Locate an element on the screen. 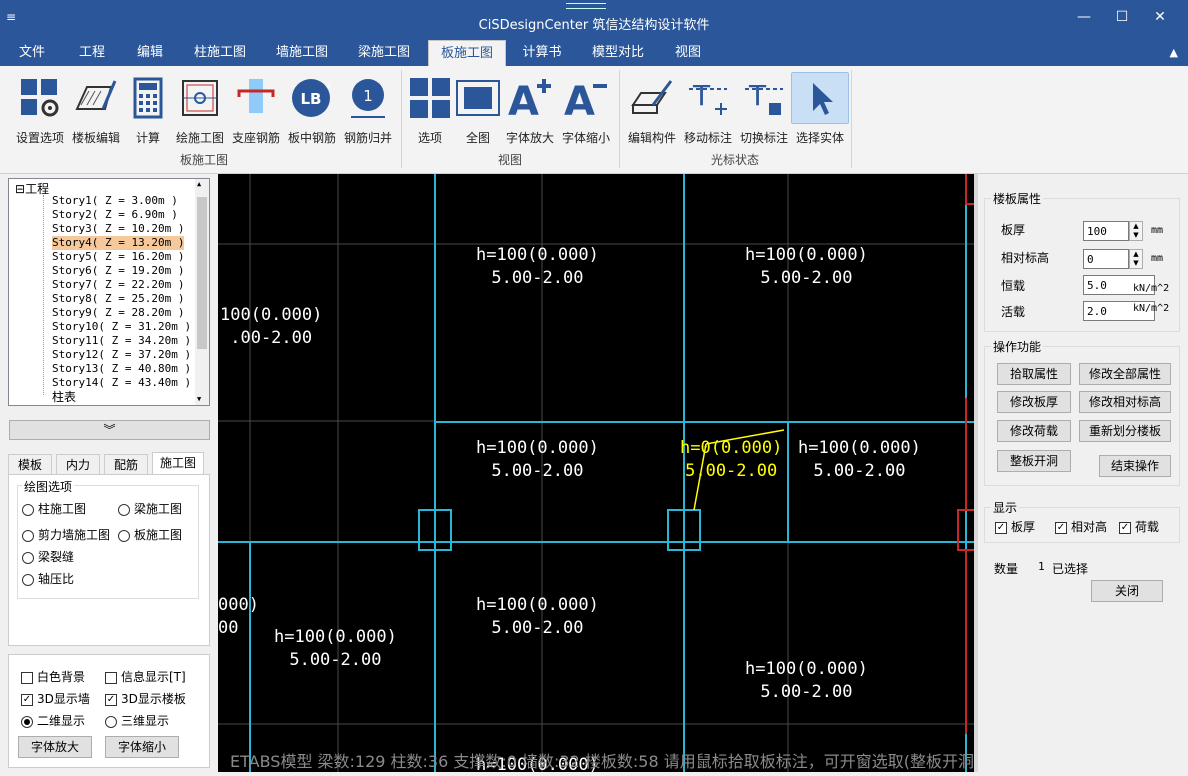 The width and height of the screenshot is (1188, 776). close-panel-button: 关闭 is located at coordinates (1127, 591).